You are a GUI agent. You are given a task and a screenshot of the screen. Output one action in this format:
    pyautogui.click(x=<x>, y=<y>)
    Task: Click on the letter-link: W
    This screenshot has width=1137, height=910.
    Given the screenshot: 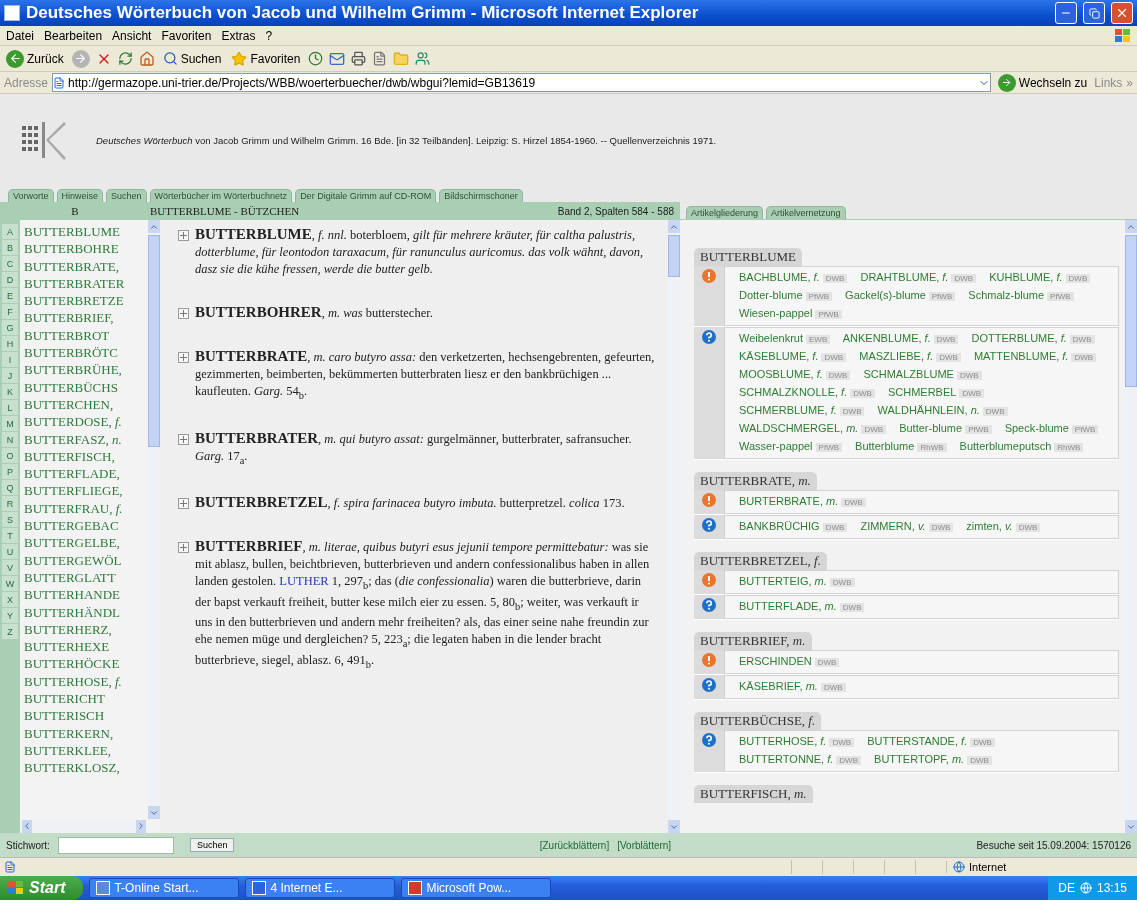 What is the action you would take?
    pyautogui.click(x=10, y=583)
    